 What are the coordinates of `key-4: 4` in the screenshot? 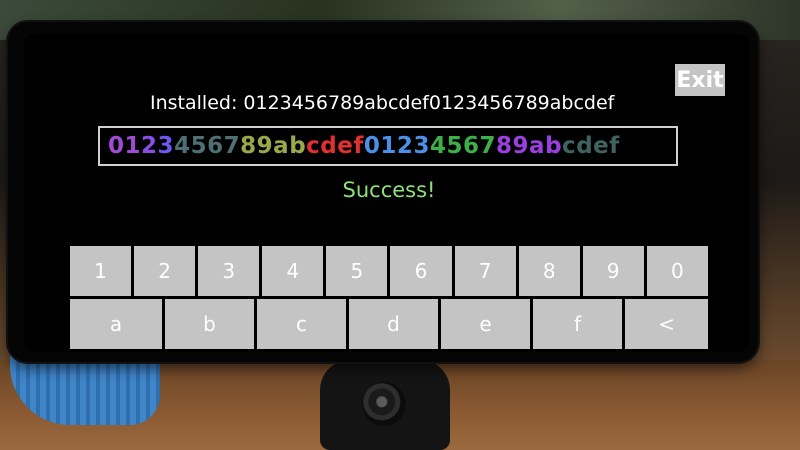 It's located at (293, 271).